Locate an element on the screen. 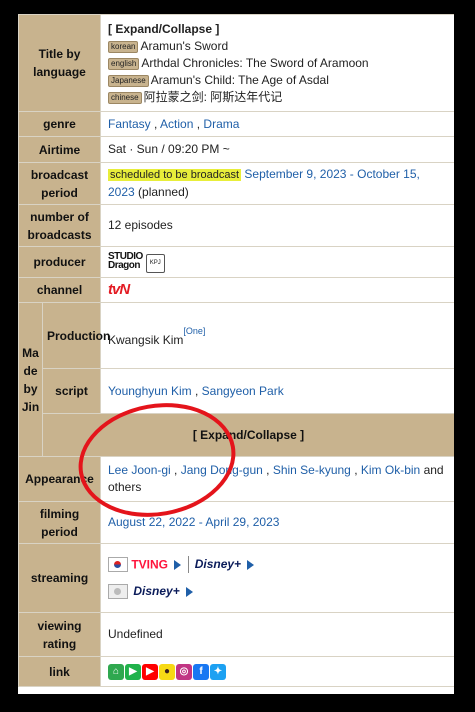 This screenshot has height=712, width=475. production-cell: Kwangsik Kim[One] is located at coordinates (277, 335).